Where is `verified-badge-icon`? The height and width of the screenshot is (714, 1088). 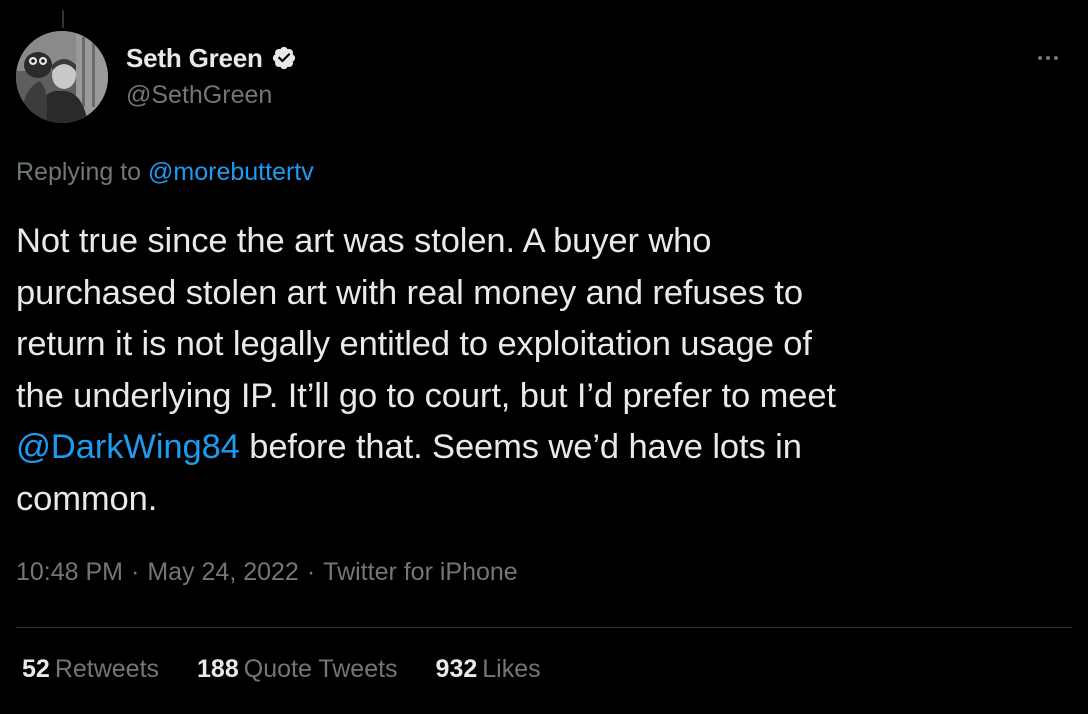 verified-badge-icon is located at coordinates (284, 58).